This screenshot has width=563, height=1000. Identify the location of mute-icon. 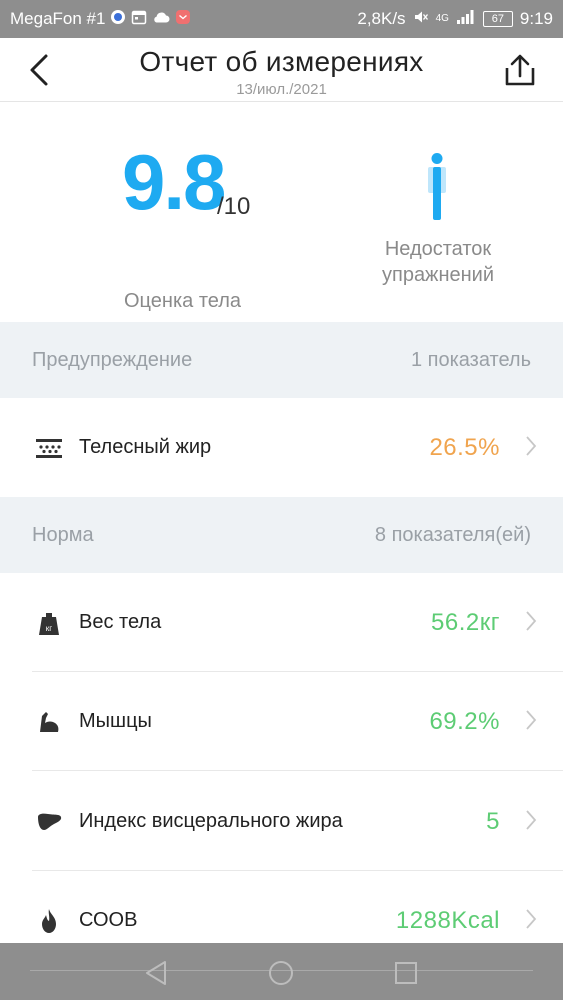
(421, 19).